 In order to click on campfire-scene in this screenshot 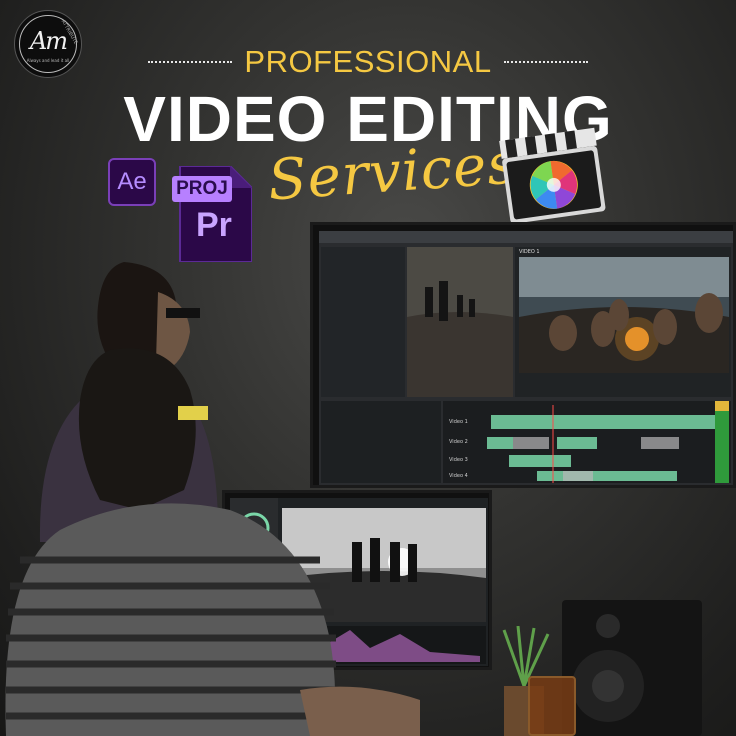, I will do `click(624, 315)`.